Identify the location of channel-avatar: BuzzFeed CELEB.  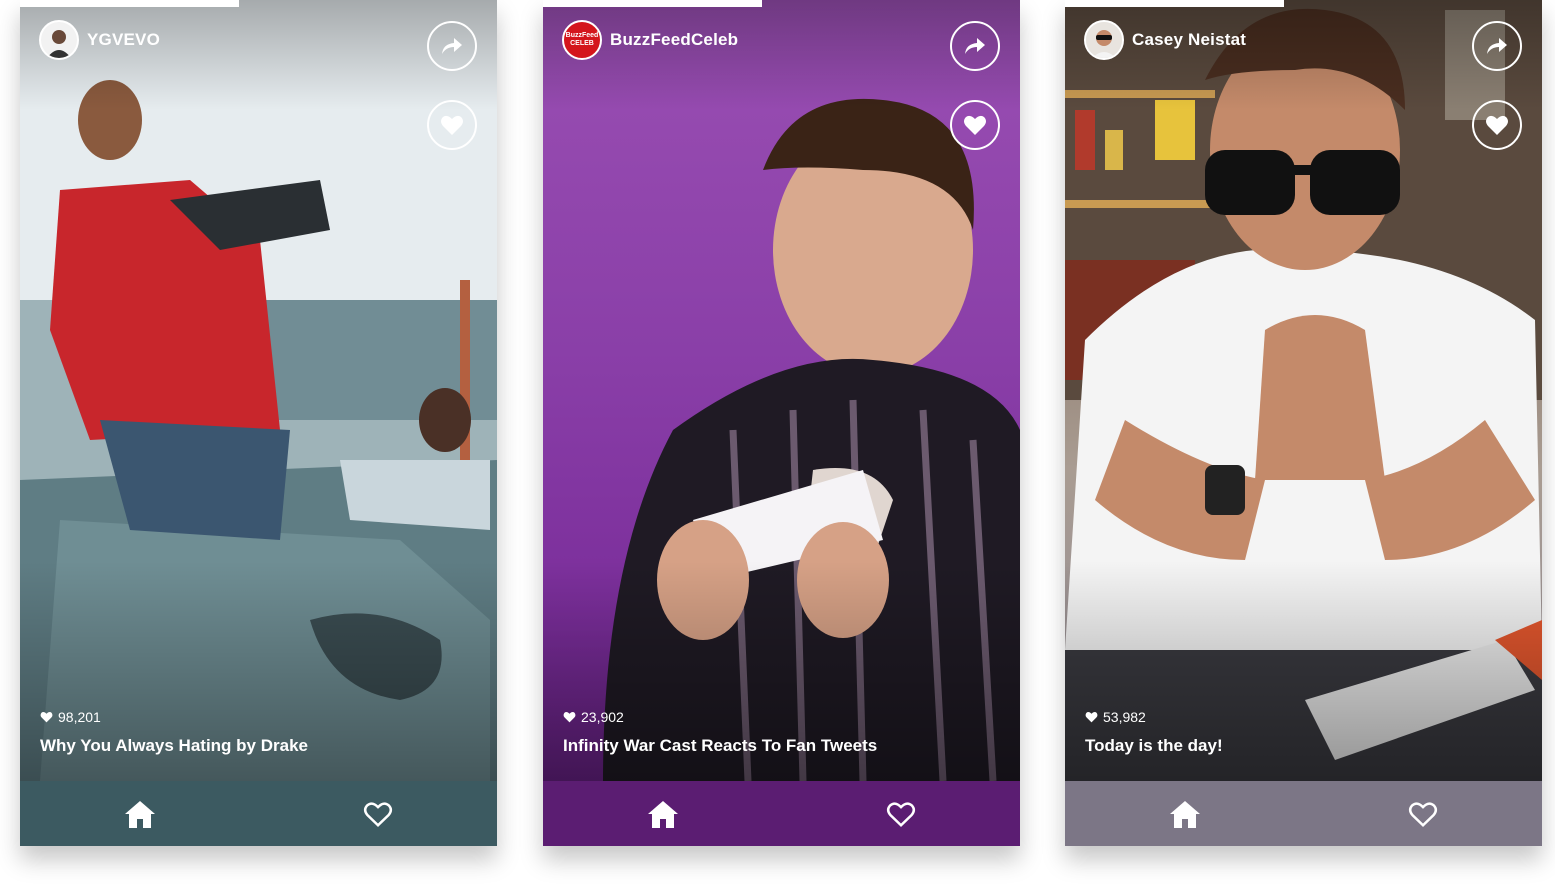
(582, 40).